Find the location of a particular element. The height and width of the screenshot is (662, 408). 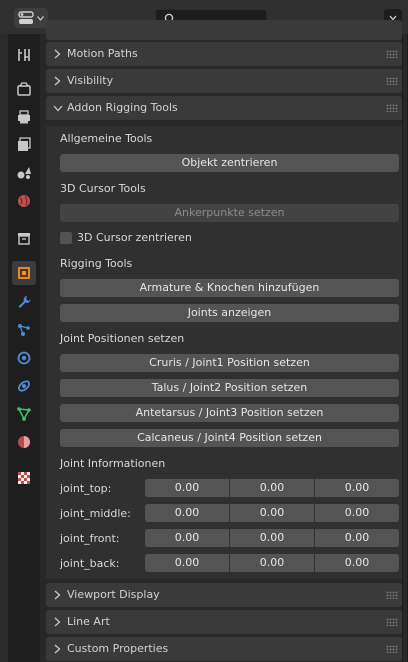

joint-back-y-field: 0.00 is located at coordinates (272, 563).